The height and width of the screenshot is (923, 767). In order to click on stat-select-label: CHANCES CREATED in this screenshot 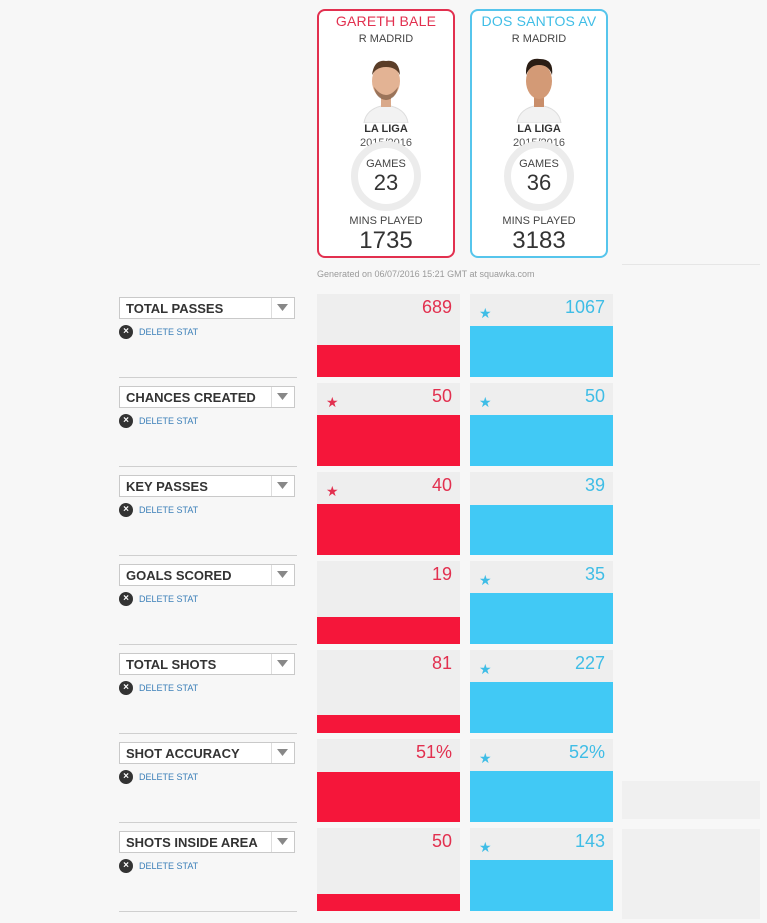, I will do `click(191, 397)`.